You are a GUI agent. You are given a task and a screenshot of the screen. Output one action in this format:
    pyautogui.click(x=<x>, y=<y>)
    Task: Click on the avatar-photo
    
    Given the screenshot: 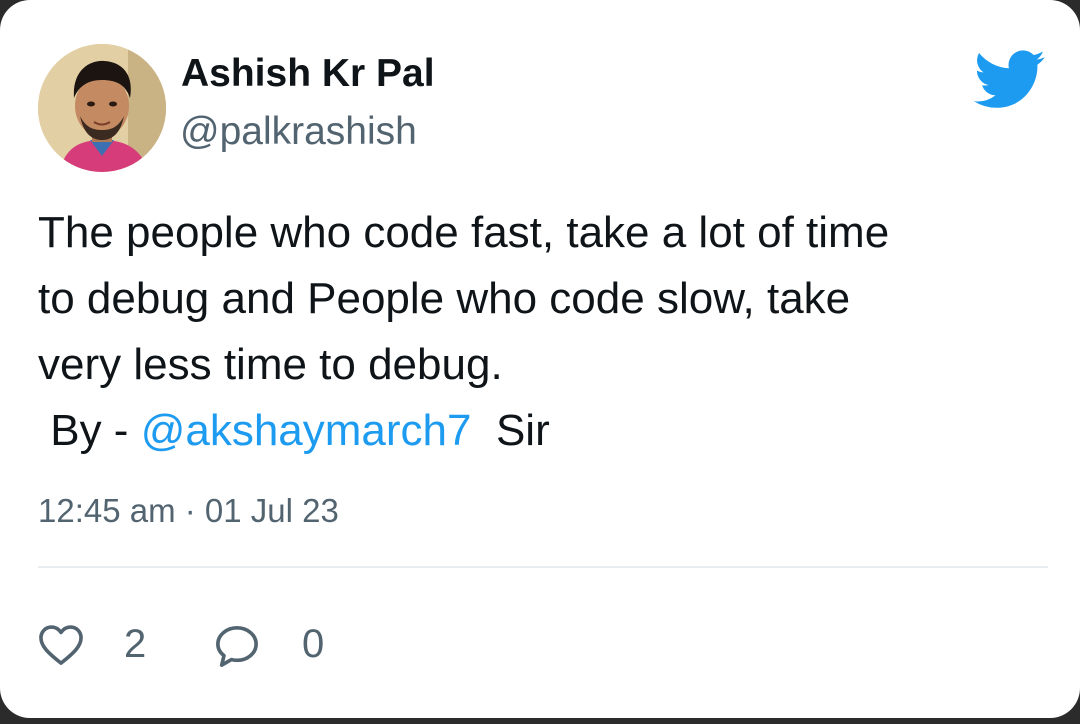 What is the action you would take?
    pyautogui.click(x=102, y=108)
    